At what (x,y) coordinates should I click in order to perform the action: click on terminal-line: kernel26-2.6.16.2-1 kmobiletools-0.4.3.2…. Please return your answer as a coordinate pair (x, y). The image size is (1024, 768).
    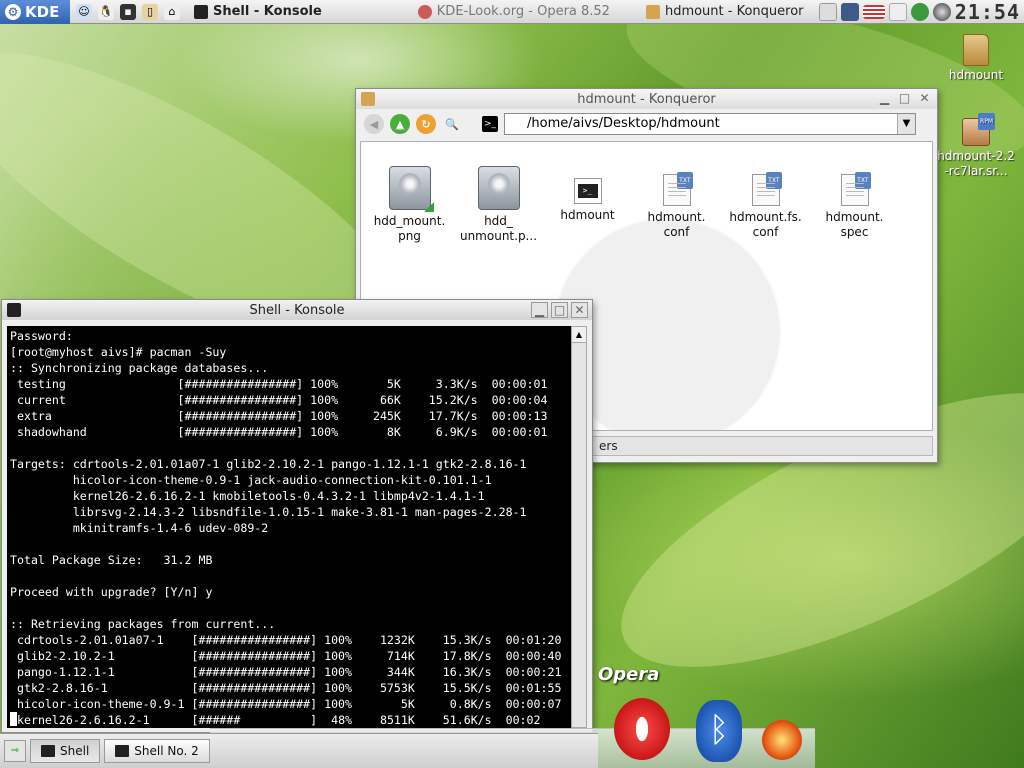
    Looking at the image, I should click on (247, 496).